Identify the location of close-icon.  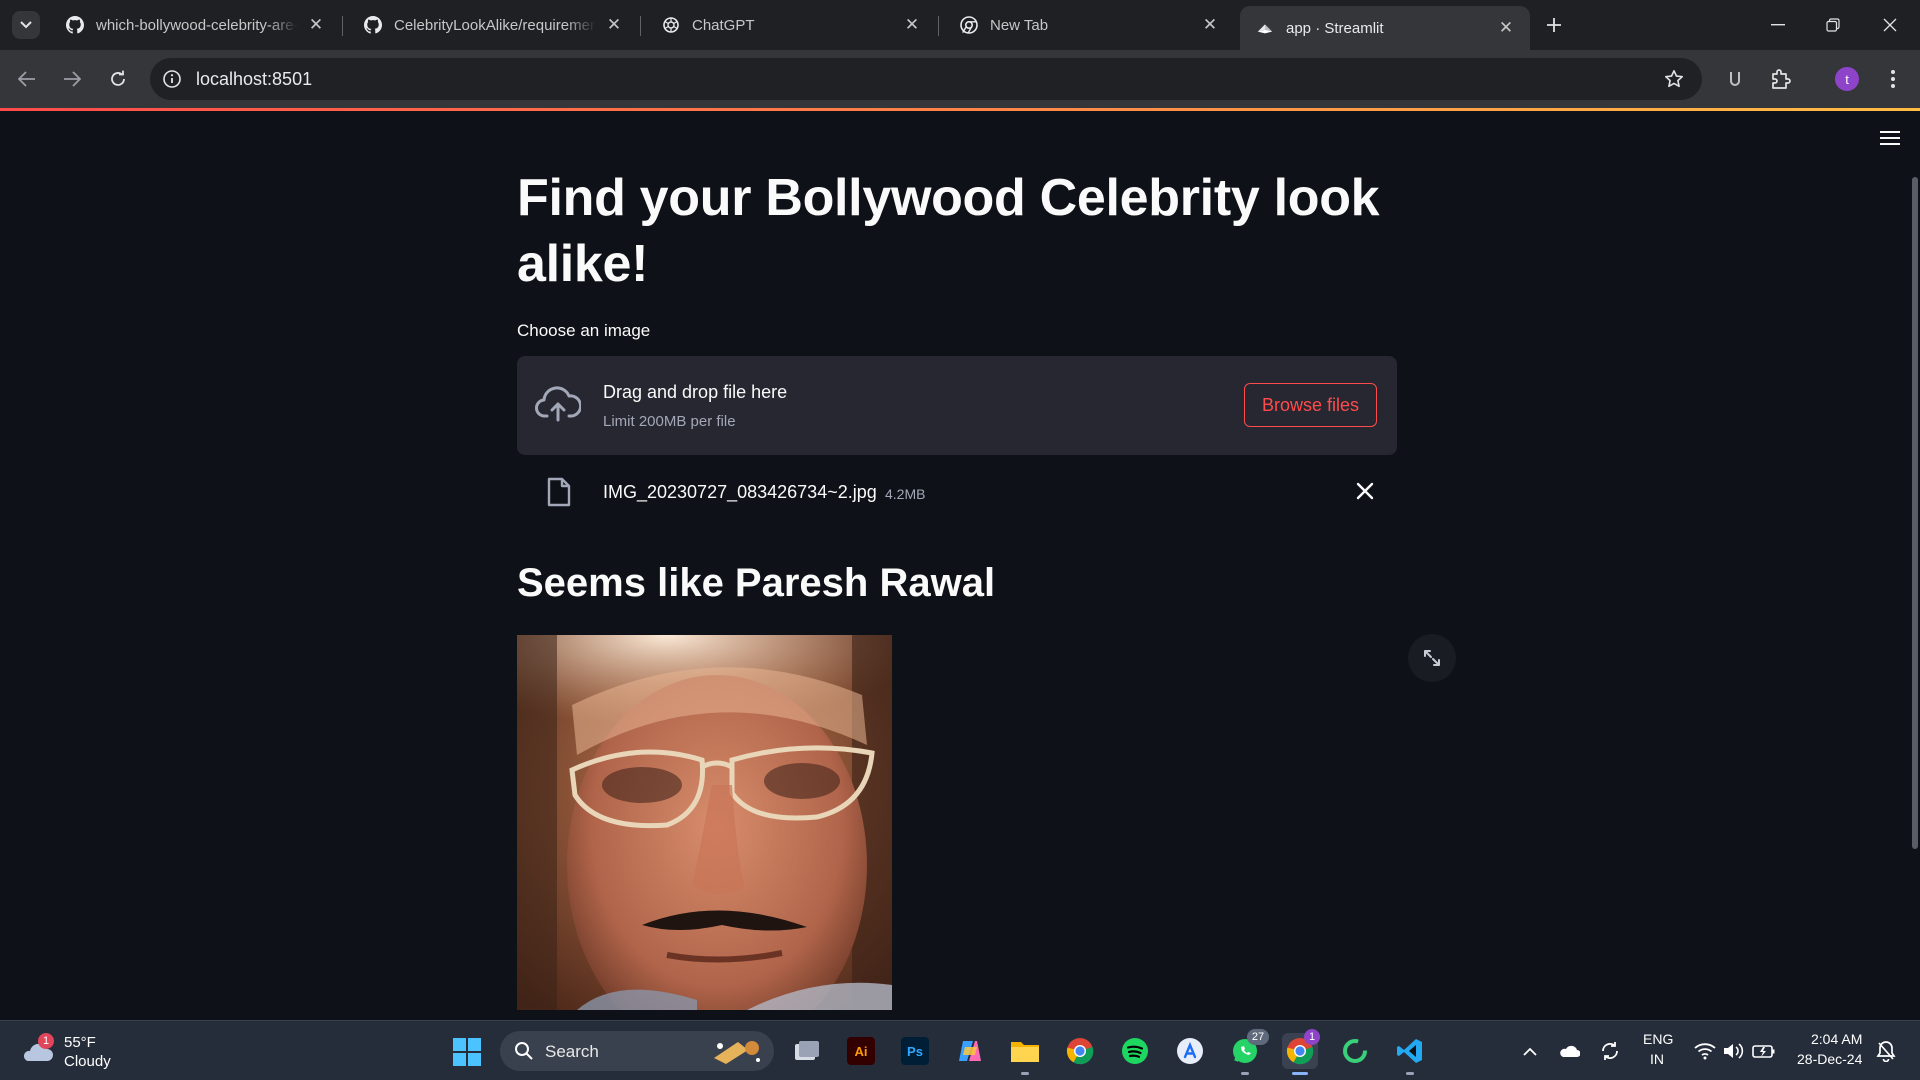
(1890, 25).